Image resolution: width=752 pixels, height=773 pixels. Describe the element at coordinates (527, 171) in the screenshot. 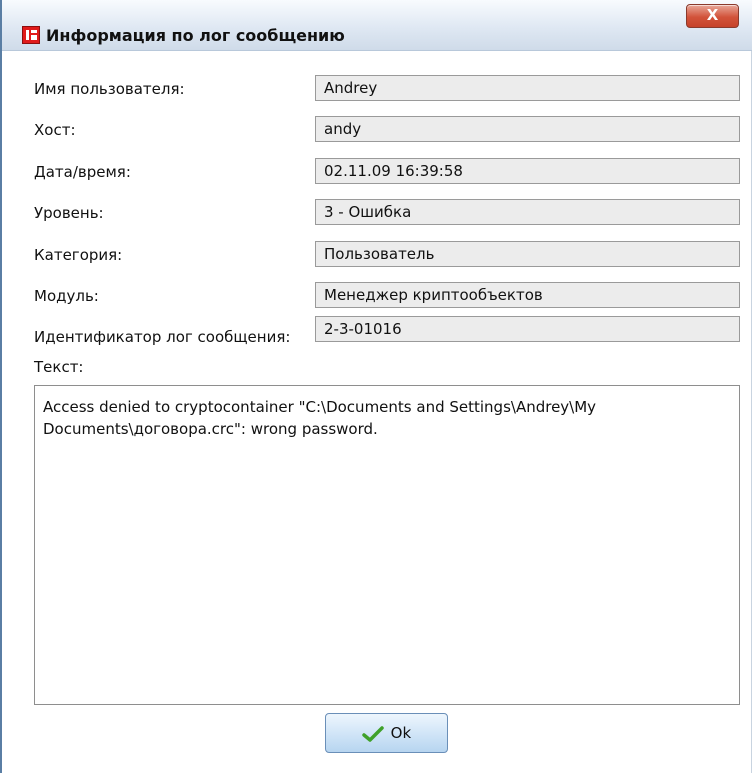

I see `datetime-field: 02.11.09 16:39:58` at that location.